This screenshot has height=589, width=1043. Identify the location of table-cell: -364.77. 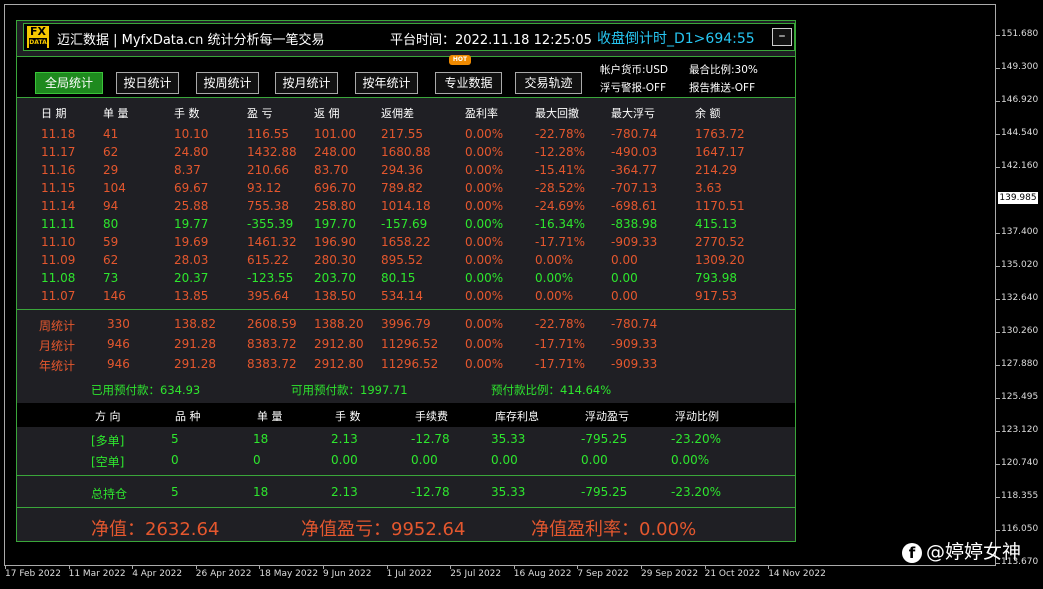
(634, 170).